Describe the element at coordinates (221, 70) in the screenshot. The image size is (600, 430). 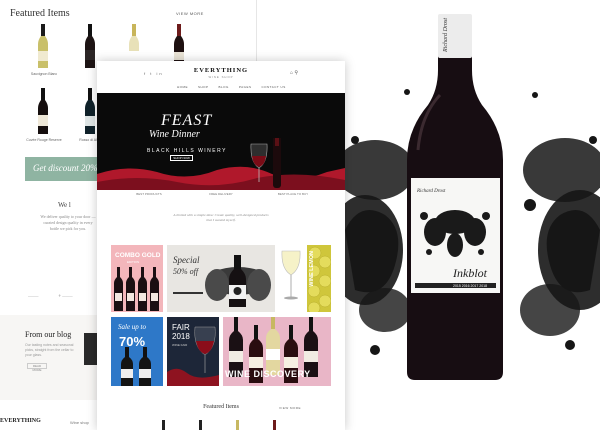
I see `site-logo: EVERYTHING` at that location.